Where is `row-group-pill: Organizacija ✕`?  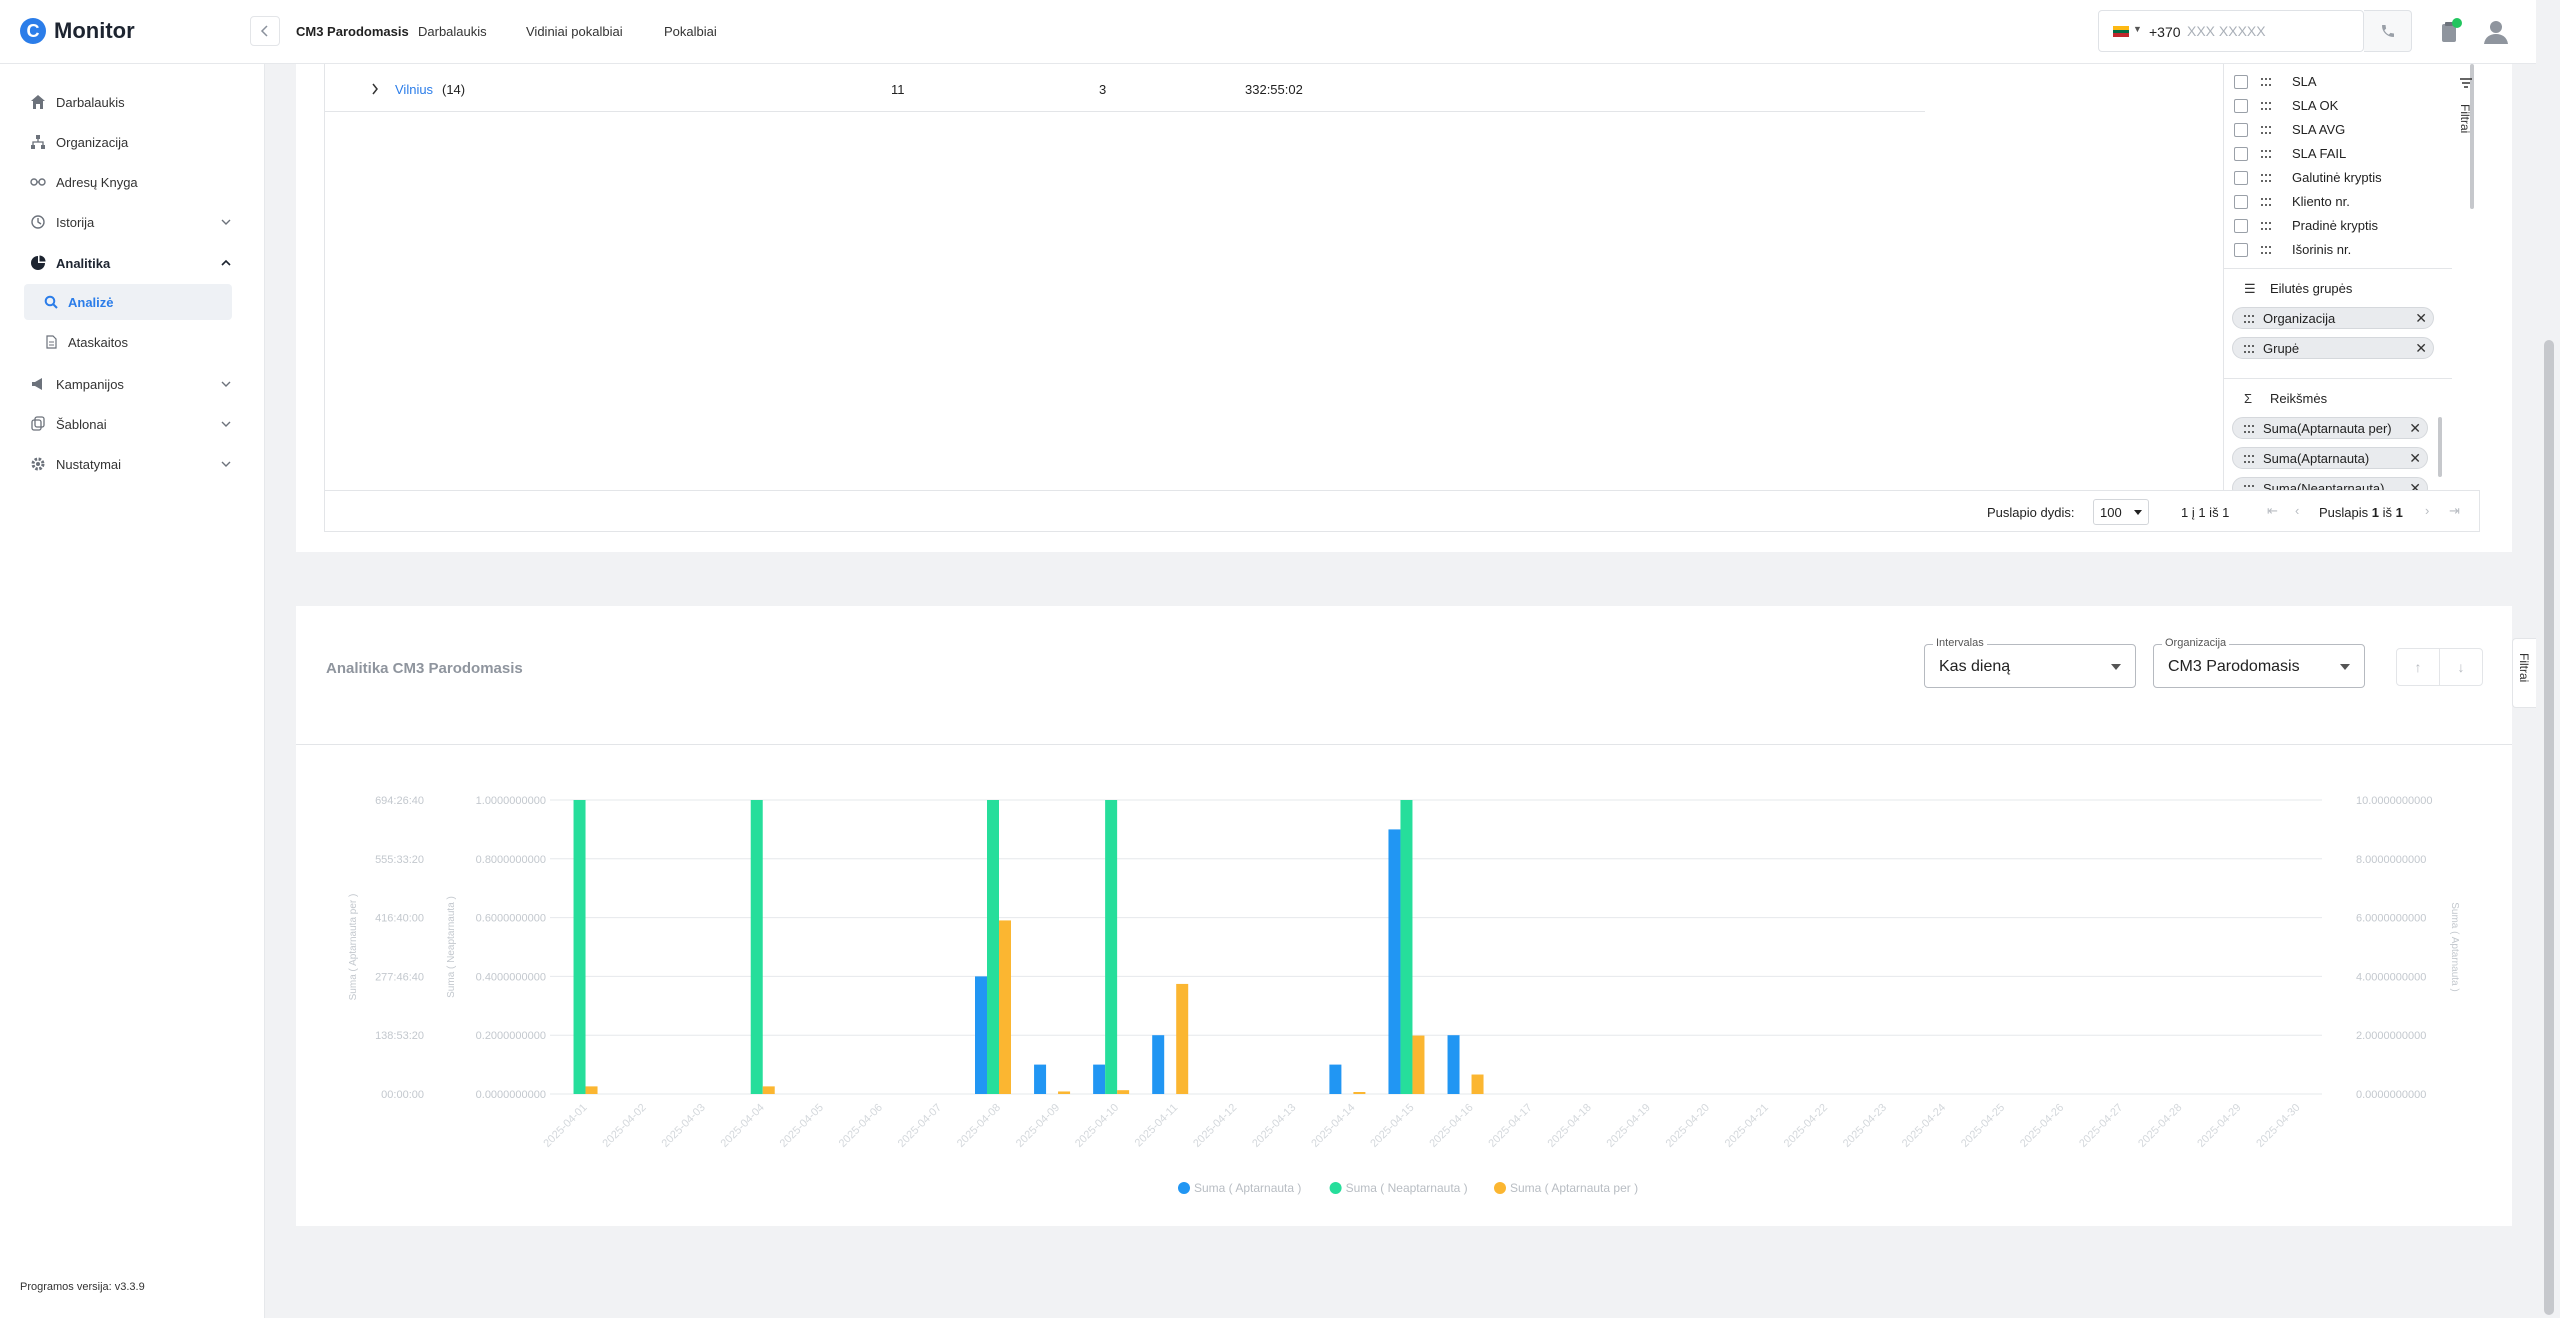 row-group-pill: Organizacija ✕ is located at coordinates (2333, 318).